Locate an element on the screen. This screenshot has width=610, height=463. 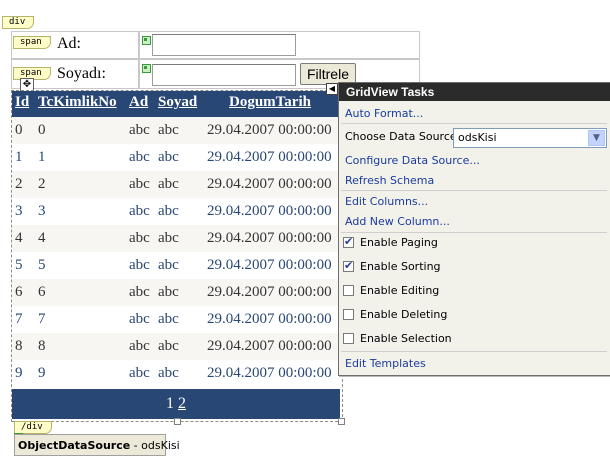
objectdatasource-control: ObjectDataSource - odsKisi is located at coordinates (97, 445).